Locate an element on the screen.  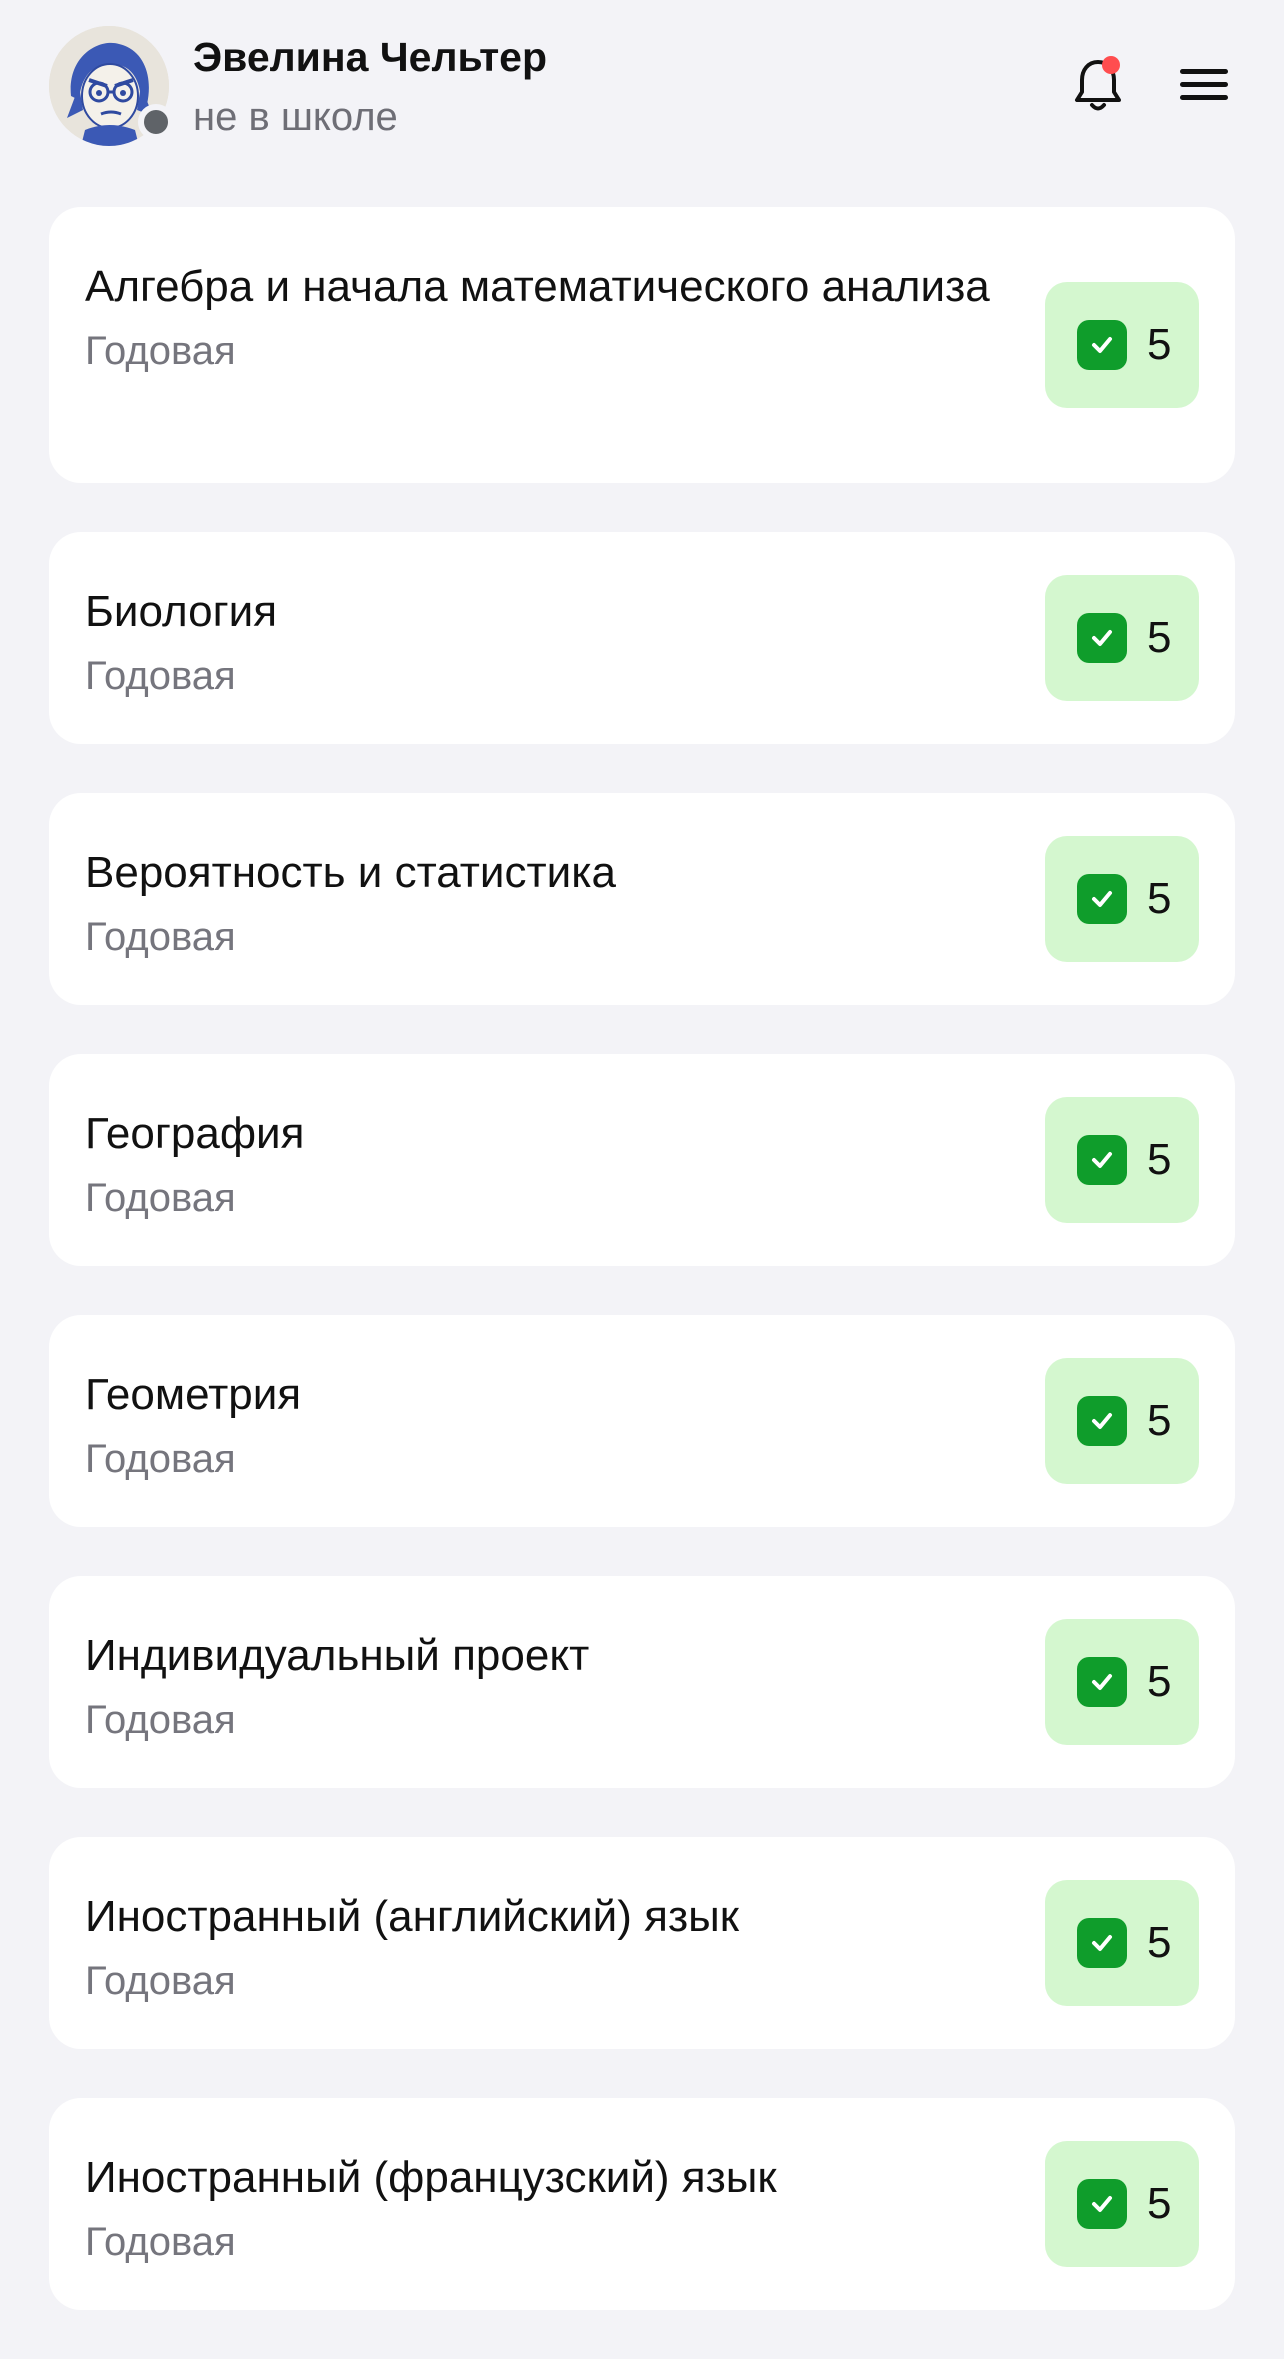
user-name: Эвелина Чельтер is located at coordinates (370, 57).